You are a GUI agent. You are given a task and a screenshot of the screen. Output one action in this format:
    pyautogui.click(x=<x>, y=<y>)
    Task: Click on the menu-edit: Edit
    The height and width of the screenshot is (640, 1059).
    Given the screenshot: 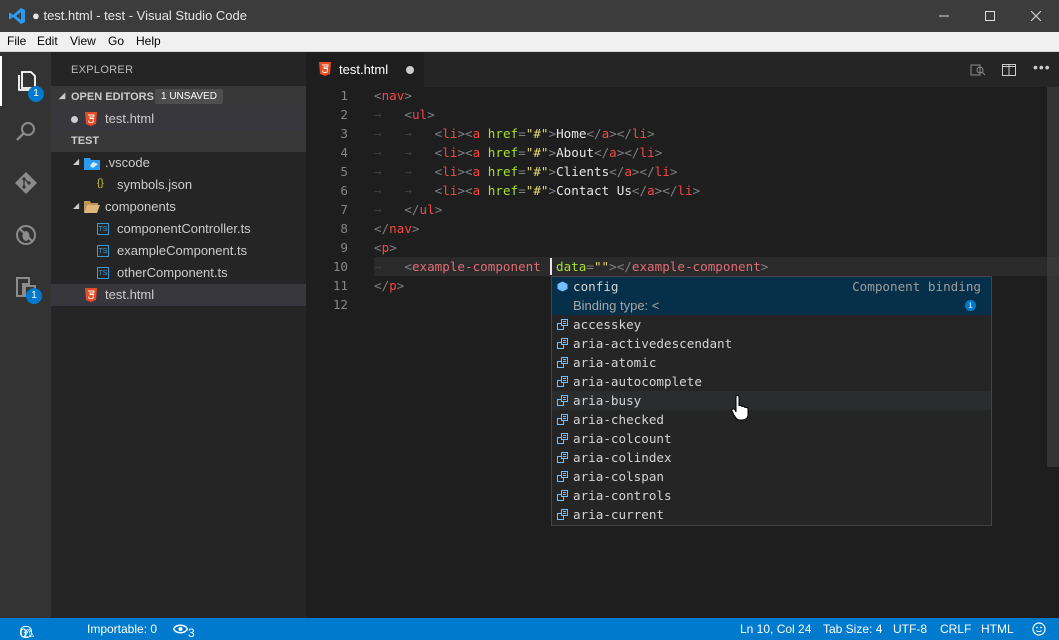 What is the action you would take?
    pyautogui.click(x=47, y=41)
    